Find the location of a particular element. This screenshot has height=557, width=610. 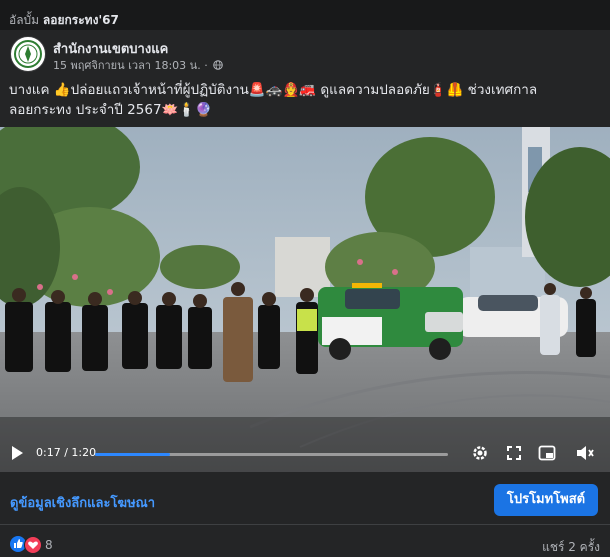

settings-icon is located at coordinates (480, 453).